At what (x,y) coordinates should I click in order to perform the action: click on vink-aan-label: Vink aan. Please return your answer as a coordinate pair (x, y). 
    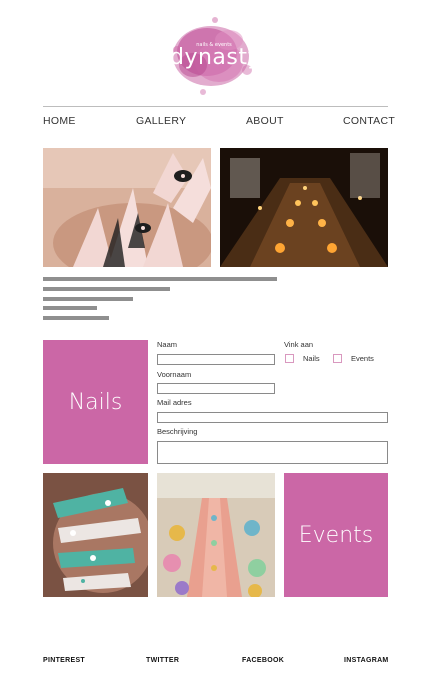
    Looking at the image, I should click on (299, 344).